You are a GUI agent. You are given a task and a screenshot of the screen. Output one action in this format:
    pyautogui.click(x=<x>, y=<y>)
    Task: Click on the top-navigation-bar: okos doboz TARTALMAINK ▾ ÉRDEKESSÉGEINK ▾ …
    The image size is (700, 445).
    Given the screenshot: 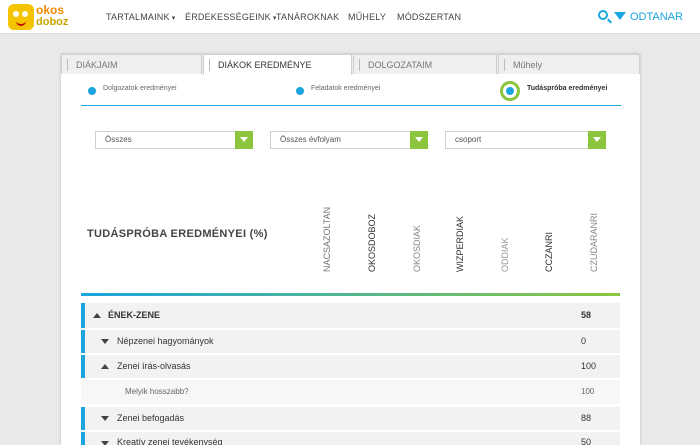 What is the action you would take?
    pyautogui.click(x=350, y=17)
    